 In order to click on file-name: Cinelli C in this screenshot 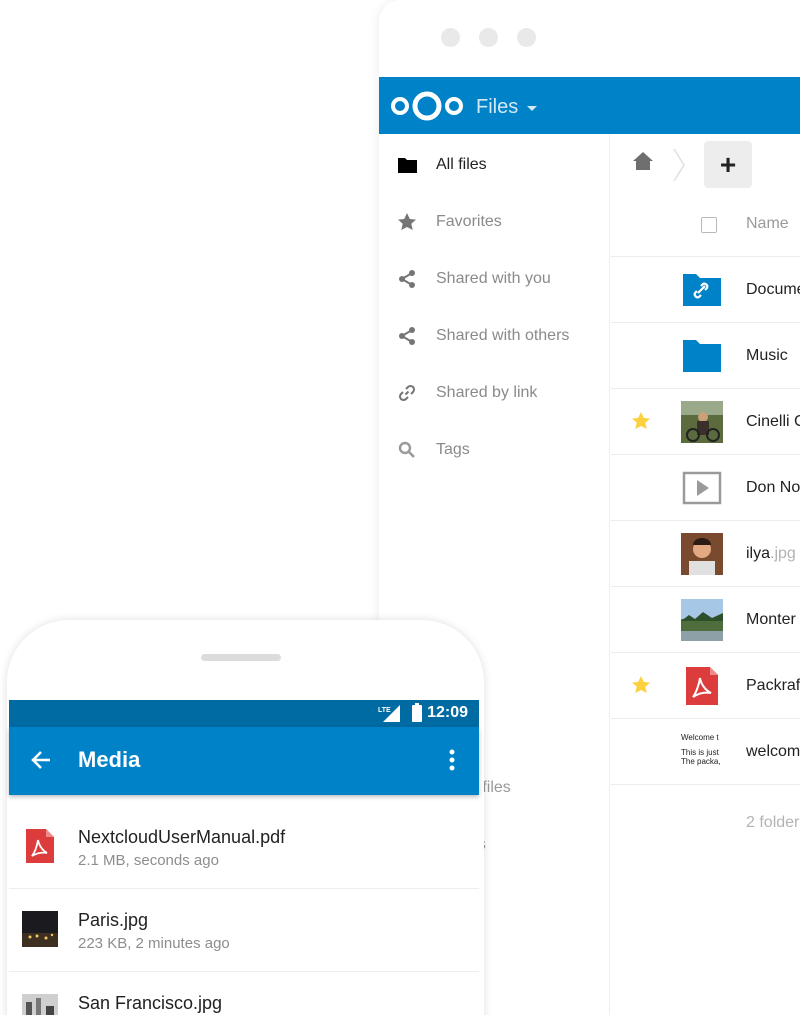, I will do `click(773, 422)`.